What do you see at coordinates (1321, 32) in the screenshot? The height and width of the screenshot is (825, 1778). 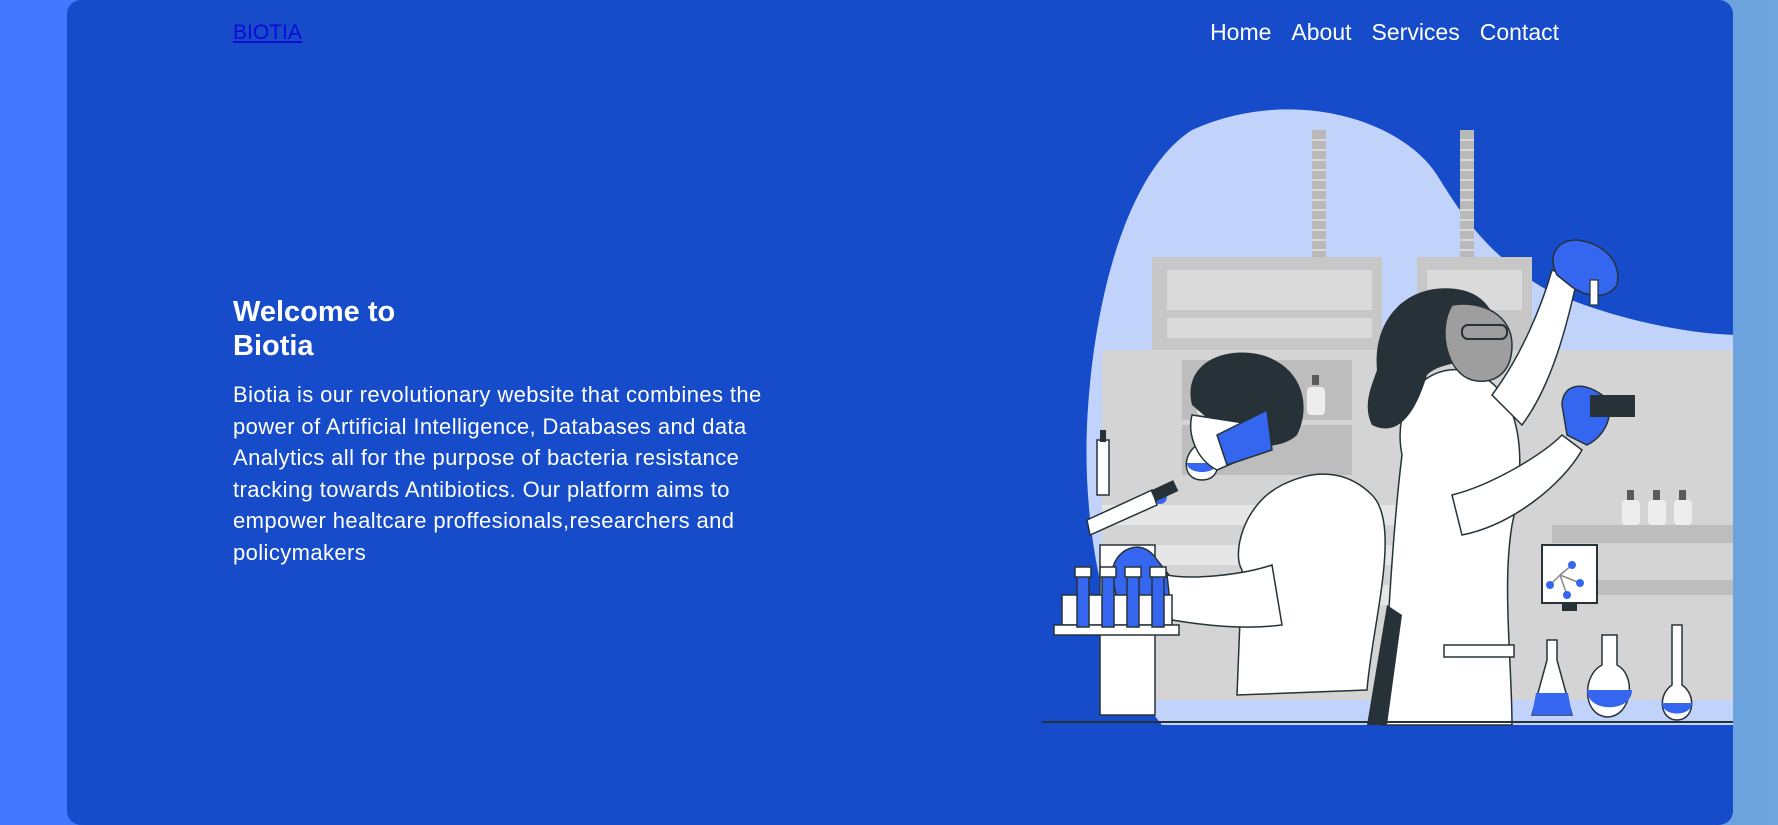 I see `nav-link-about: About` at bounding box center [1321, 32].